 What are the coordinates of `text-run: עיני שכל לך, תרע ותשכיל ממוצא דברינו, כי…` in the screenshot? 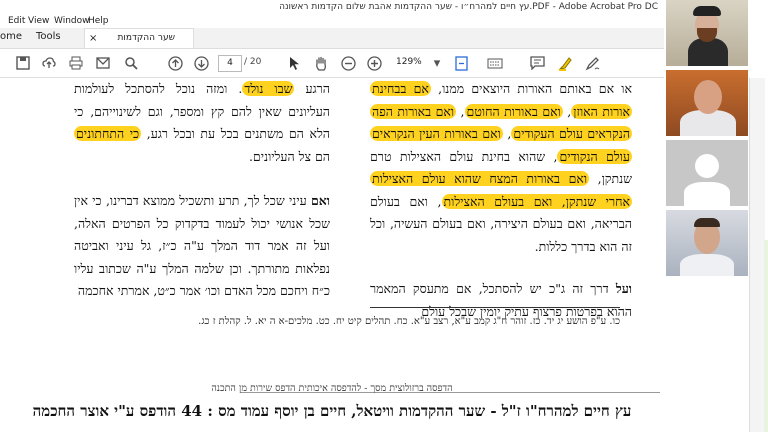 It's located at (202, 245).